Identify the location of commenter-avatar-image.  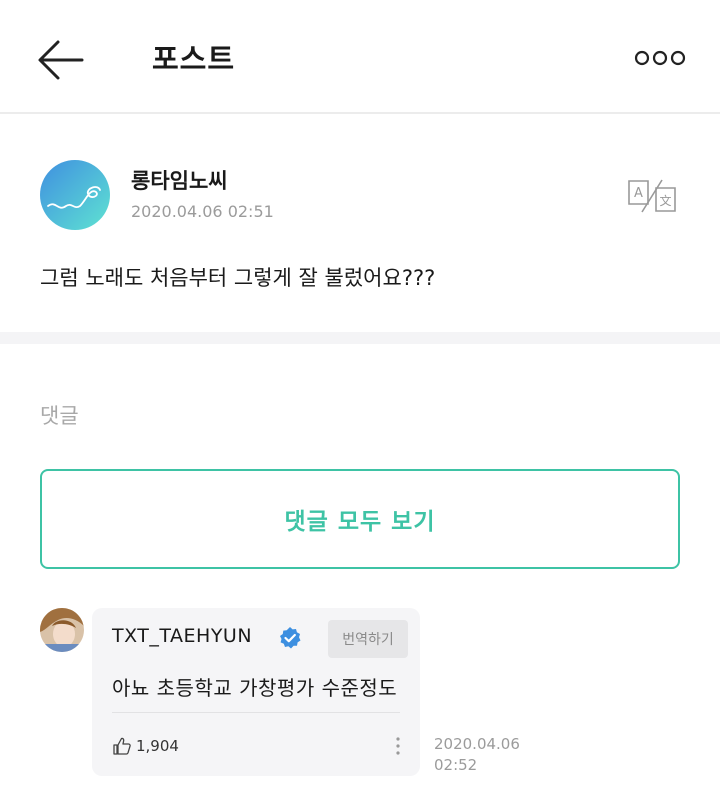
(62, 630).